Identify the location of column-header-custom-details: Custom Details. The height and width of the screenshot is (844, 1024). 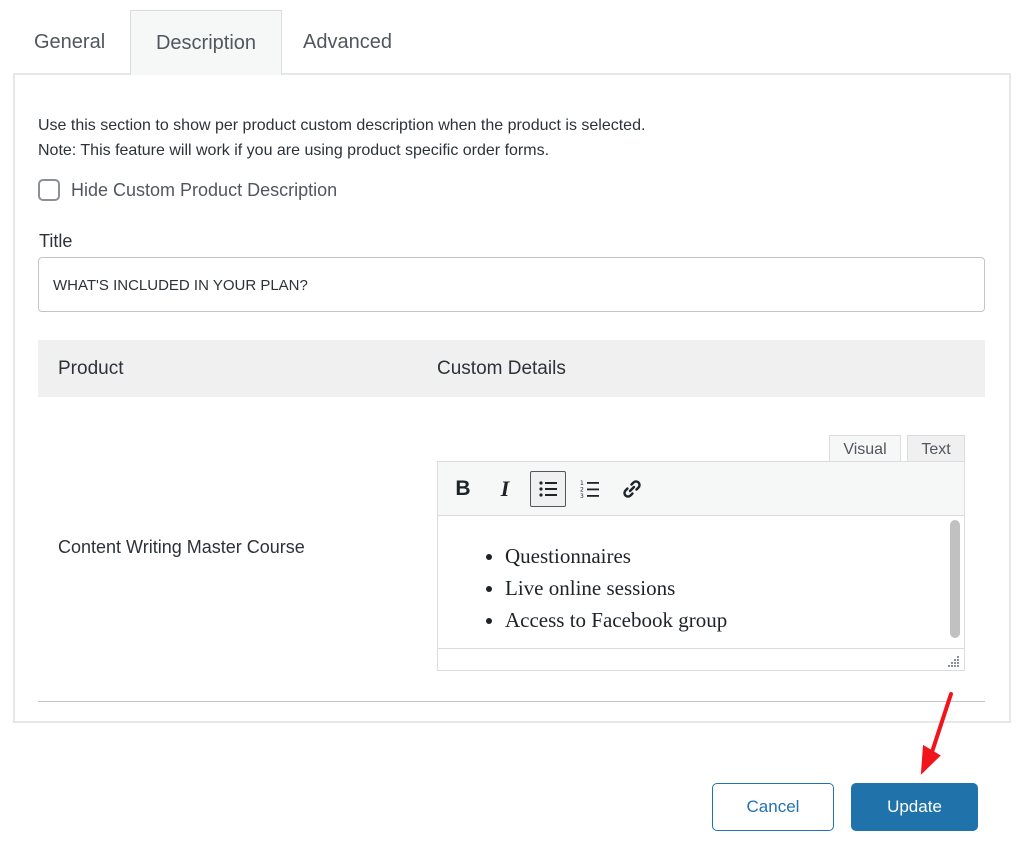
(501, 368).